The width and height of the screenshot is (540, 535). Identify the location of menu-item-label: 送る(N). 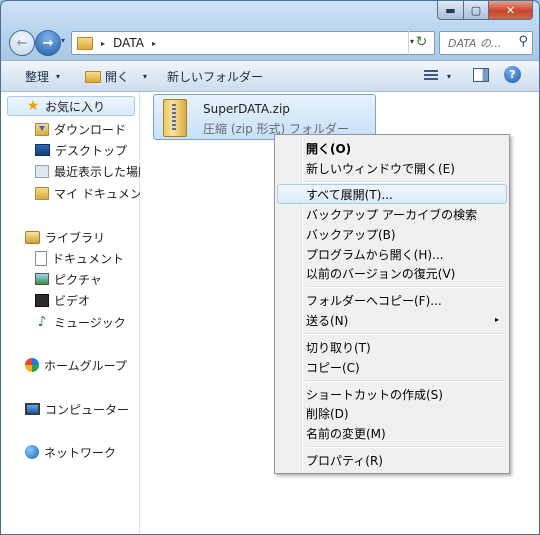
(327, 320).